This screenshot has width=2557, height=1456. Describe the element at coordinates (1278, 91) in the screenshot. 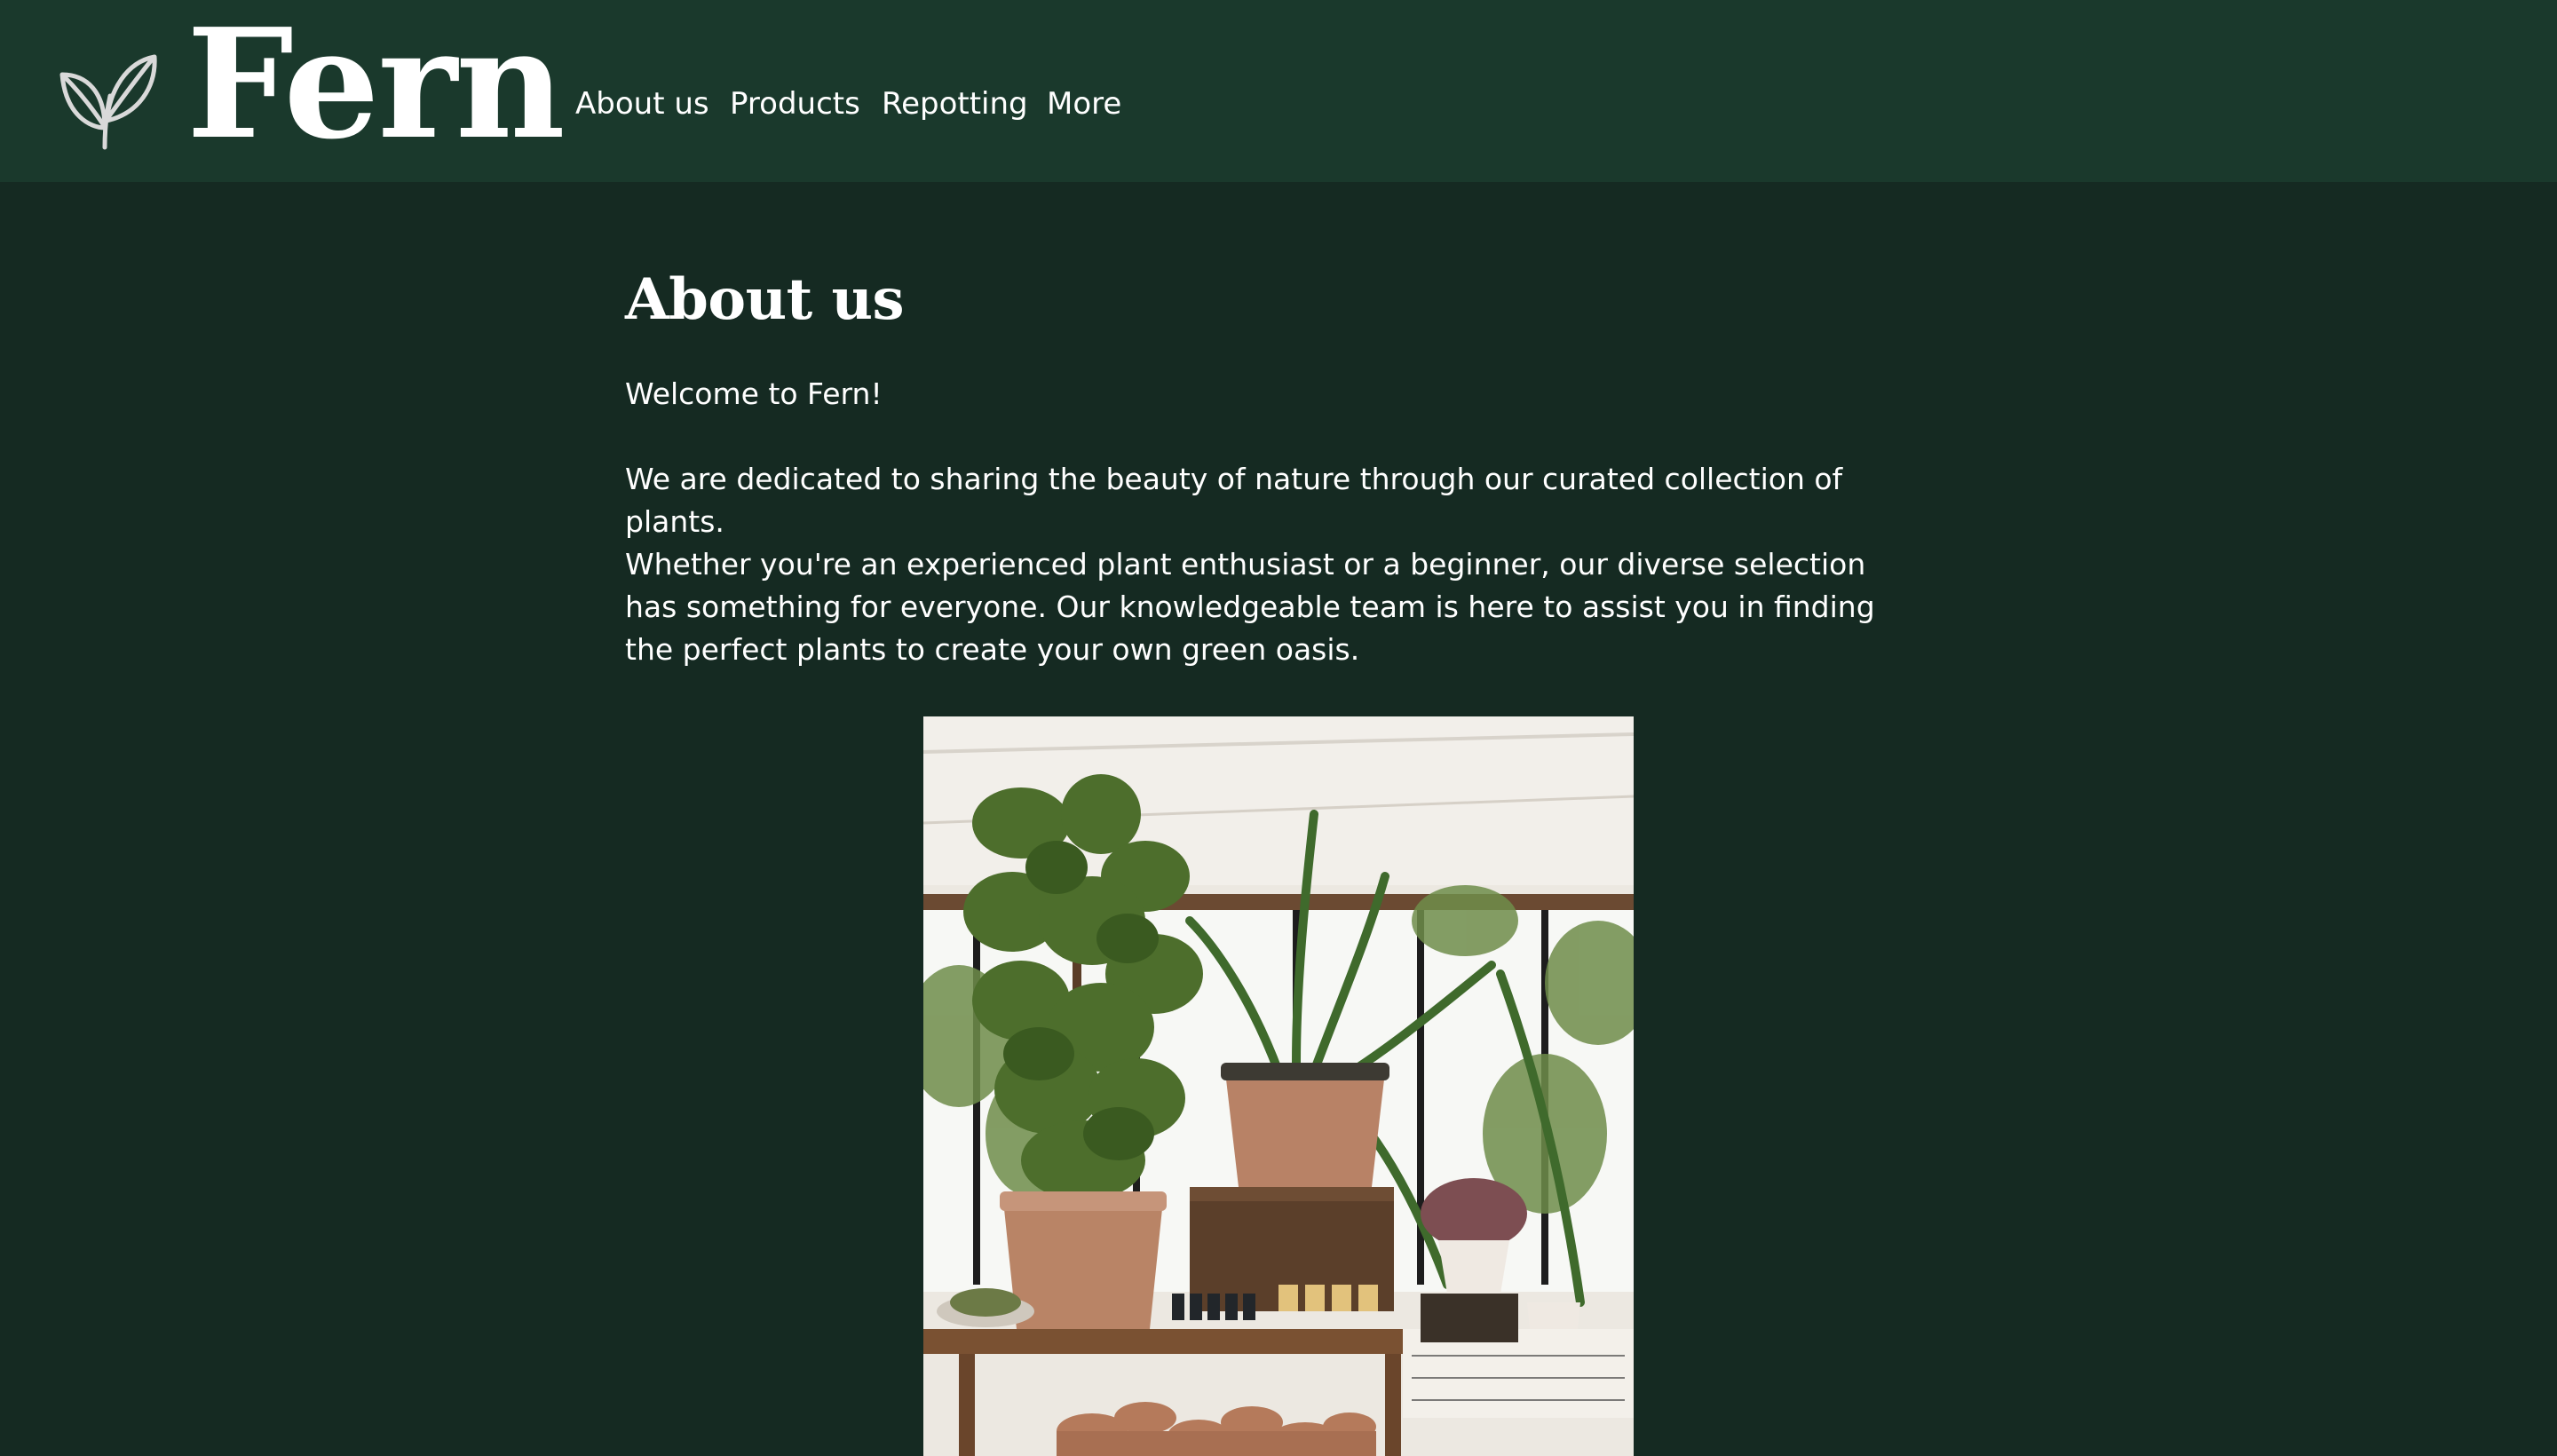

I see `site-header: Fern About us Products Repotting More` at that location.